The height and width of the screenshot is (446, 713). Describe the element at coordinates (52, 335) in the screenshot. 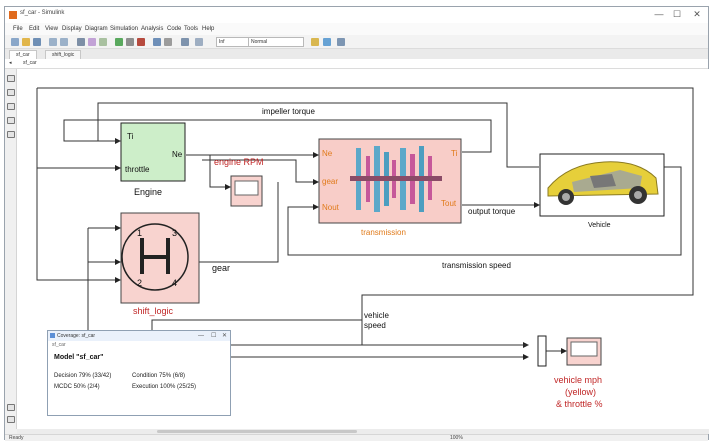

I see `coverage-app-icon` at that location.